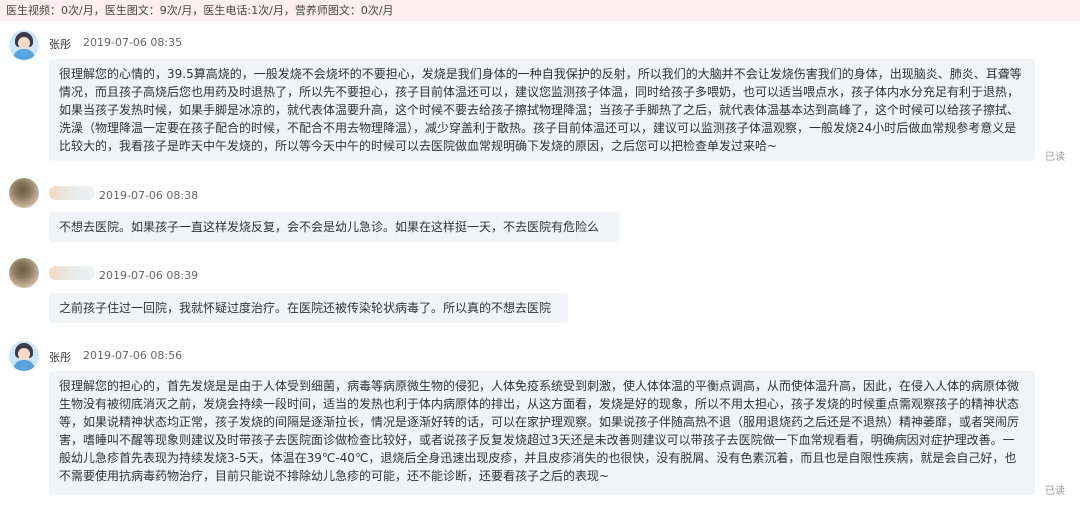  I want to click on service-quota-bar: 医生视频：0次/月，医生图文：9次/月，医生电话:1次/月，营养师图文：0次/月, so click(540, 10).